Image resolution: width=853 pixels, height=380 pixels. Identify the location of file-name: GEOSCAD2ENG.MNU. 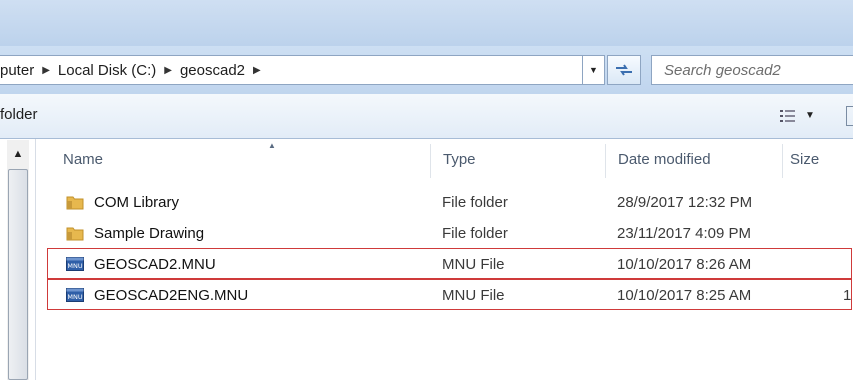
(171, 295).